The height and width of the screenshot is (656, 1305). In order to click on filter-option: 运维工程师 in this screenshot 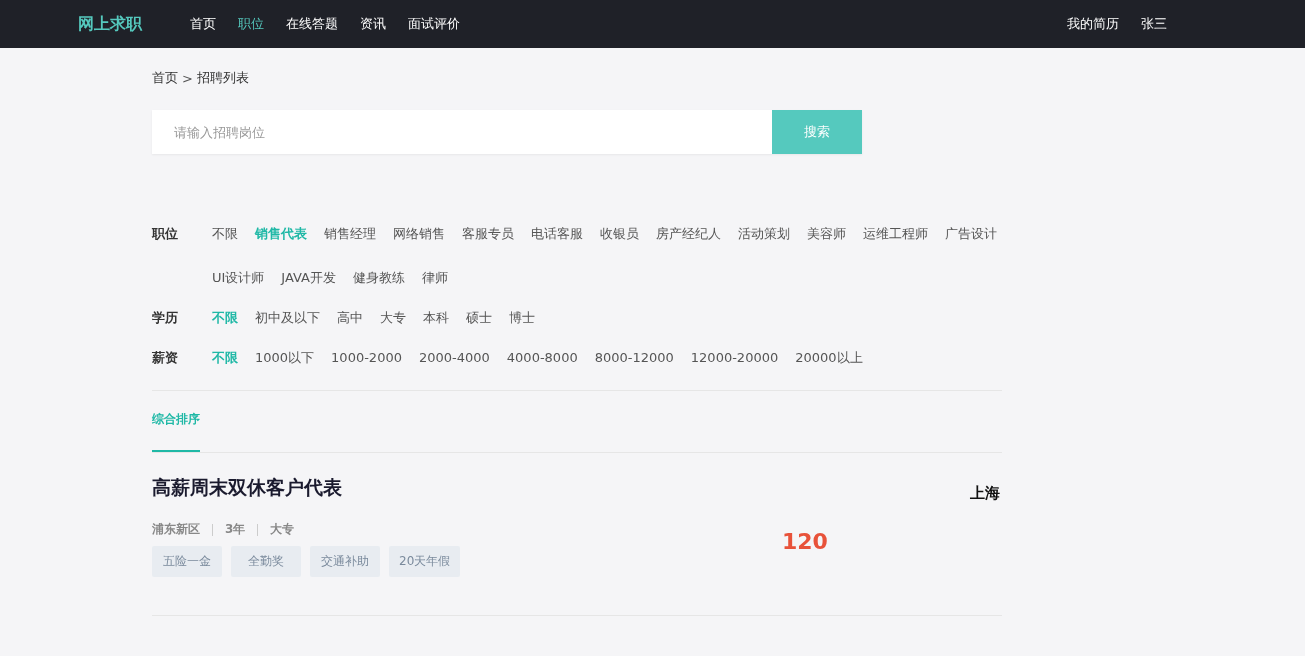, I will do `click(895, 234)`.